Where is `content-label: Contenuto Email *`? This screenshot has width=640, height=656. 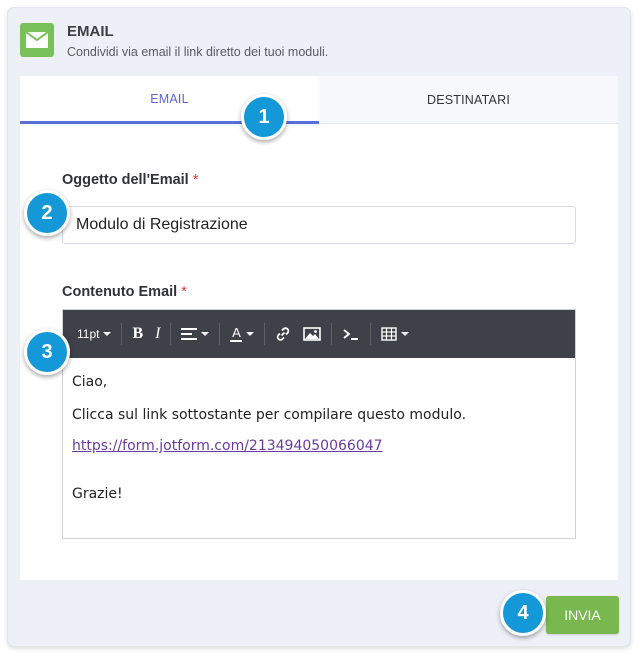
content-label: Contenuto Email * is located at coordinates (124, 292).